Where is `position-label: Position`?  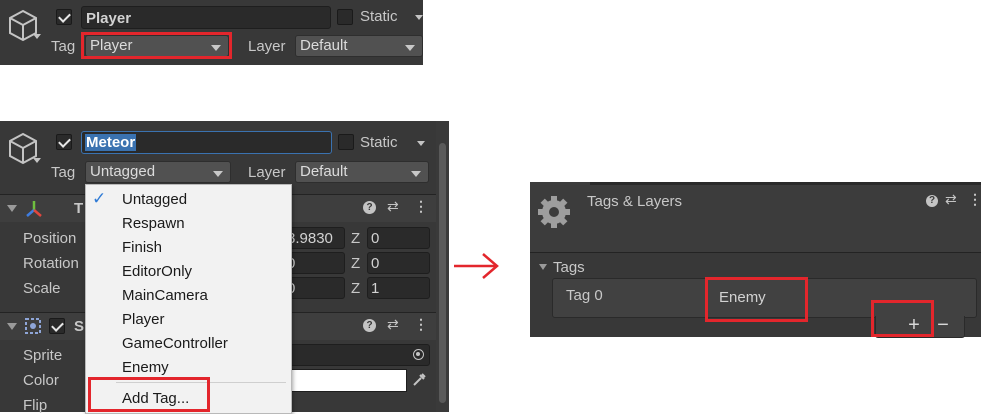
position-label: Position is located at coordinates (50, 238).